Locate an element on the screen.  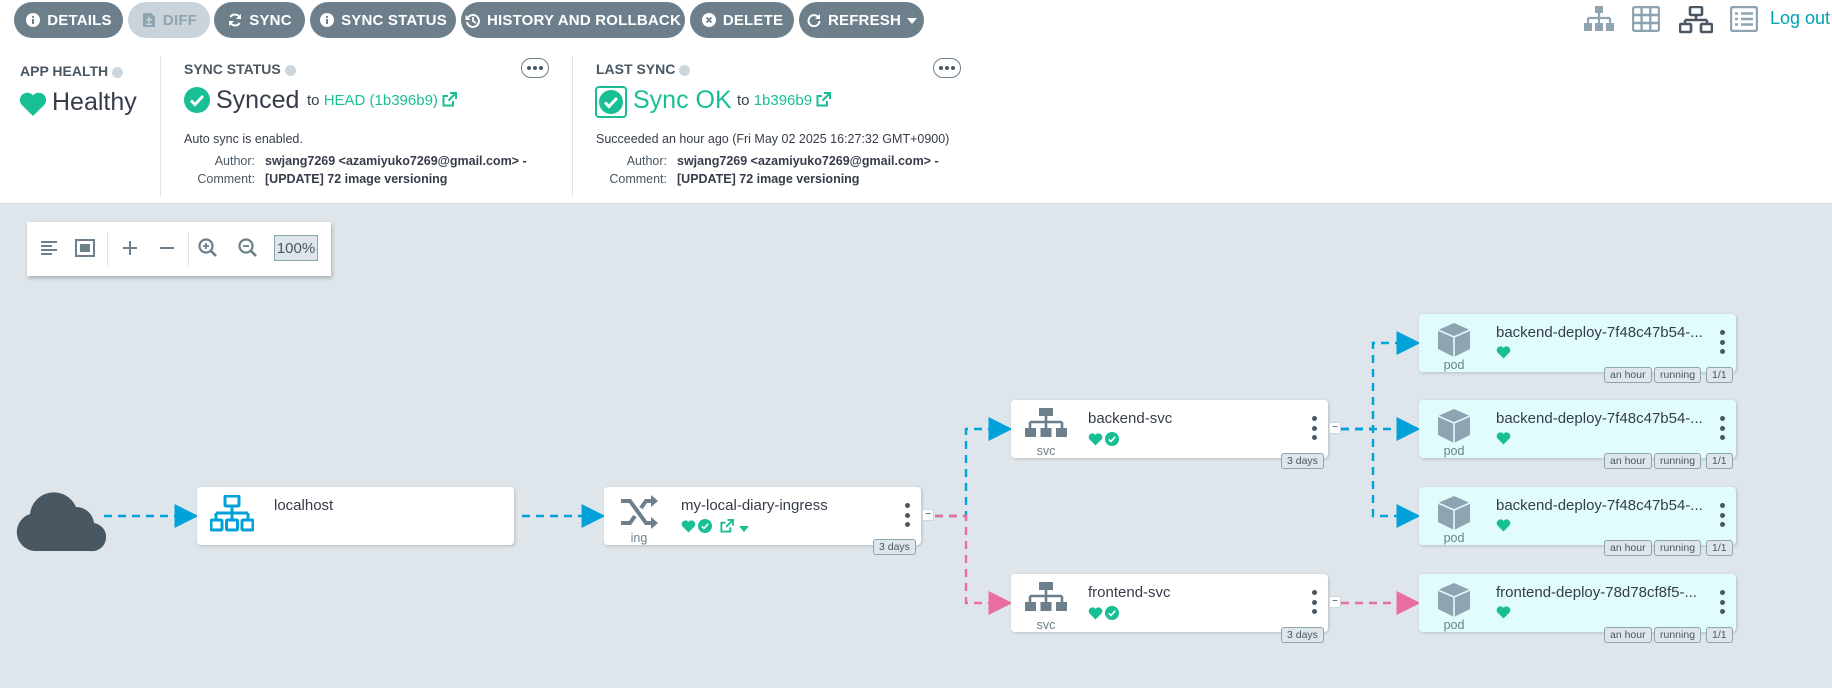
cloud-icon is located at coordinates (60, 522).